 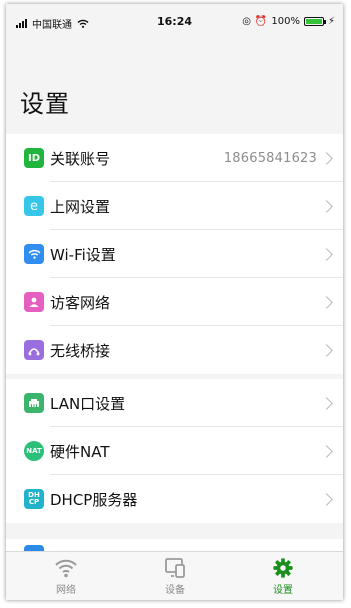 I want to click on dhcp-icon: DH CP, so click(x=34, y=499).